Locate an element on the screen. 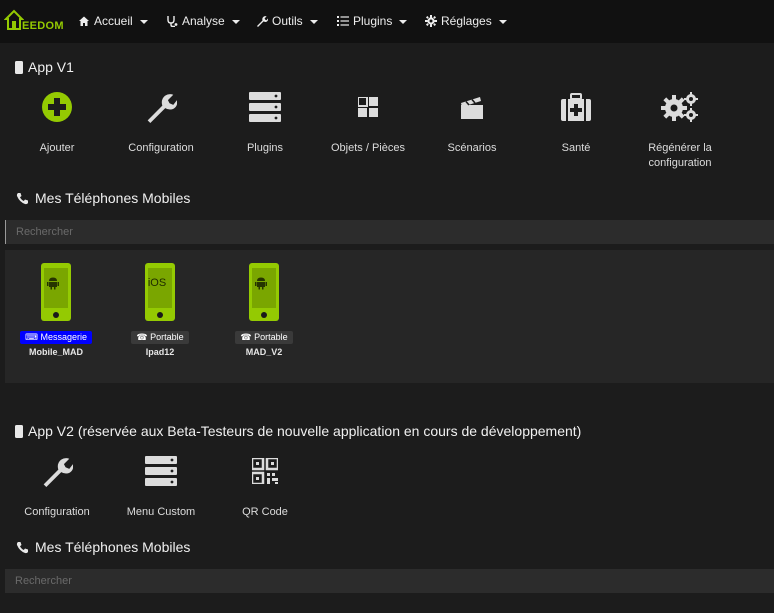 This screenshot has width=774, height=613. nav-plugins: Plugins is located at coordinates (372, 21).